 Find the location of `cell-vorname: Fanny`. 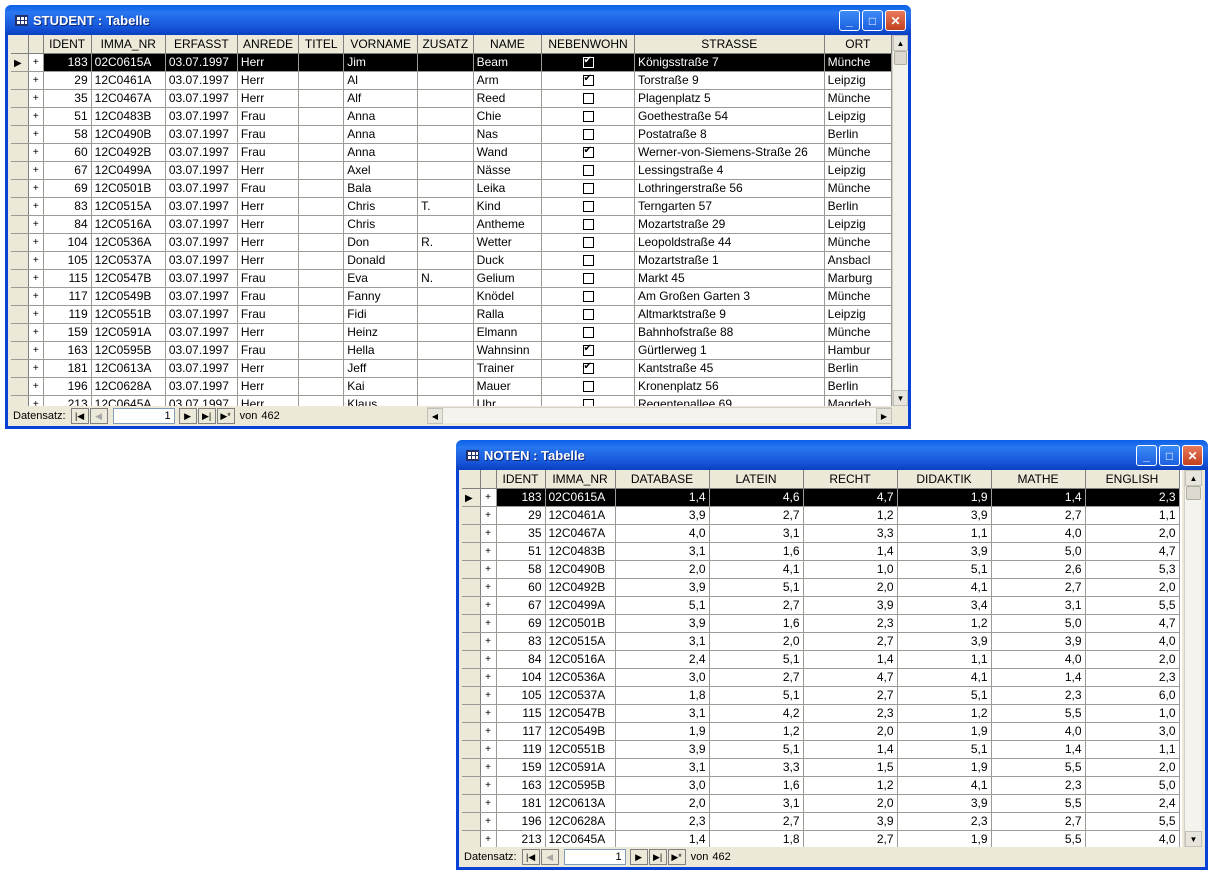

cell-vorname: Fanny is located at coordinates (381, 296).